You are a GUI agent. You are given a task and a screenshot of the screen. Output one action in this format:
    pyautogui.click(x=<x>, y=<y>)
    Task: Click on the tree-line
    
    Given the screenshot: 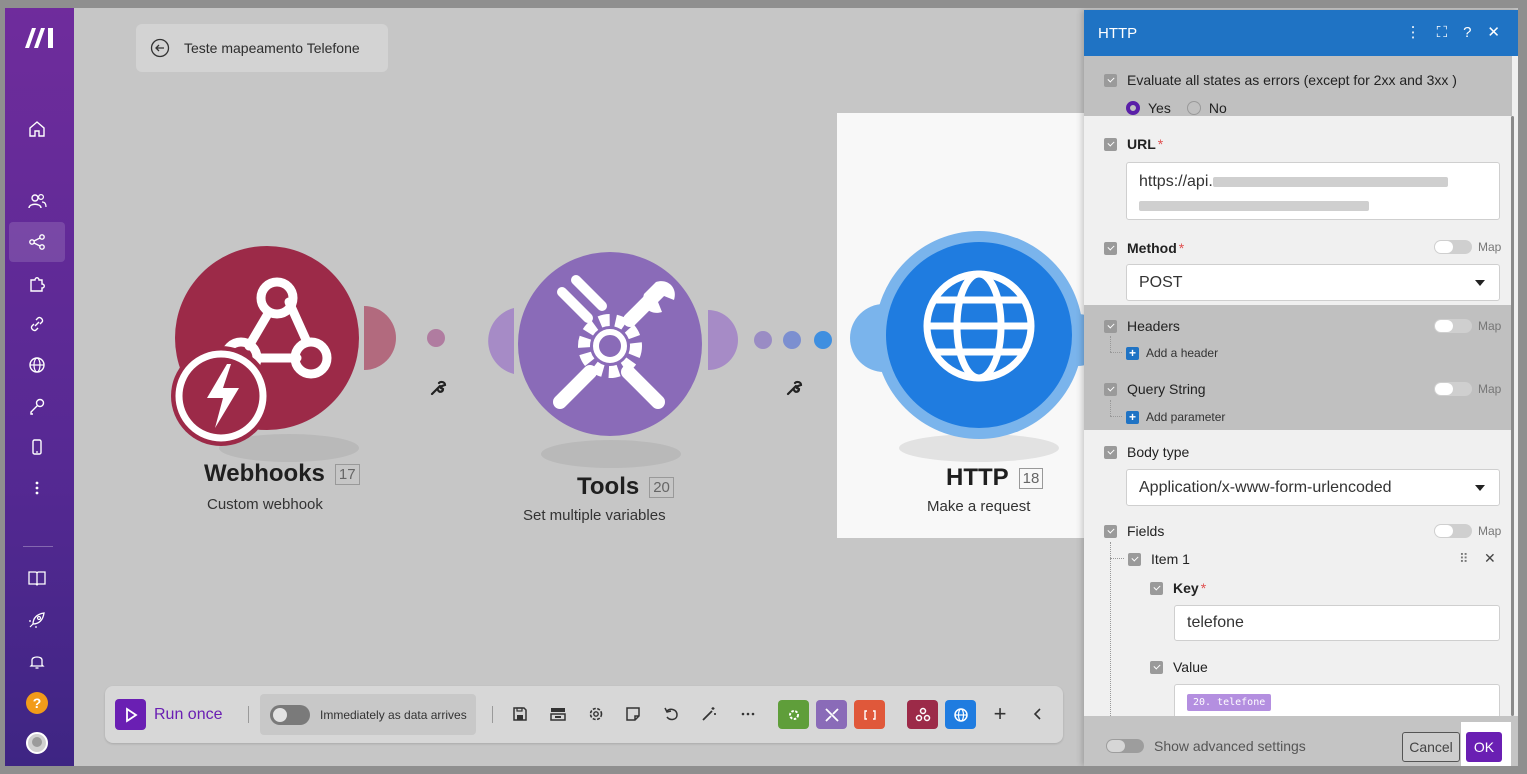 What is the action you would take?
    pyautogui.click(x=1116, y=416)
    